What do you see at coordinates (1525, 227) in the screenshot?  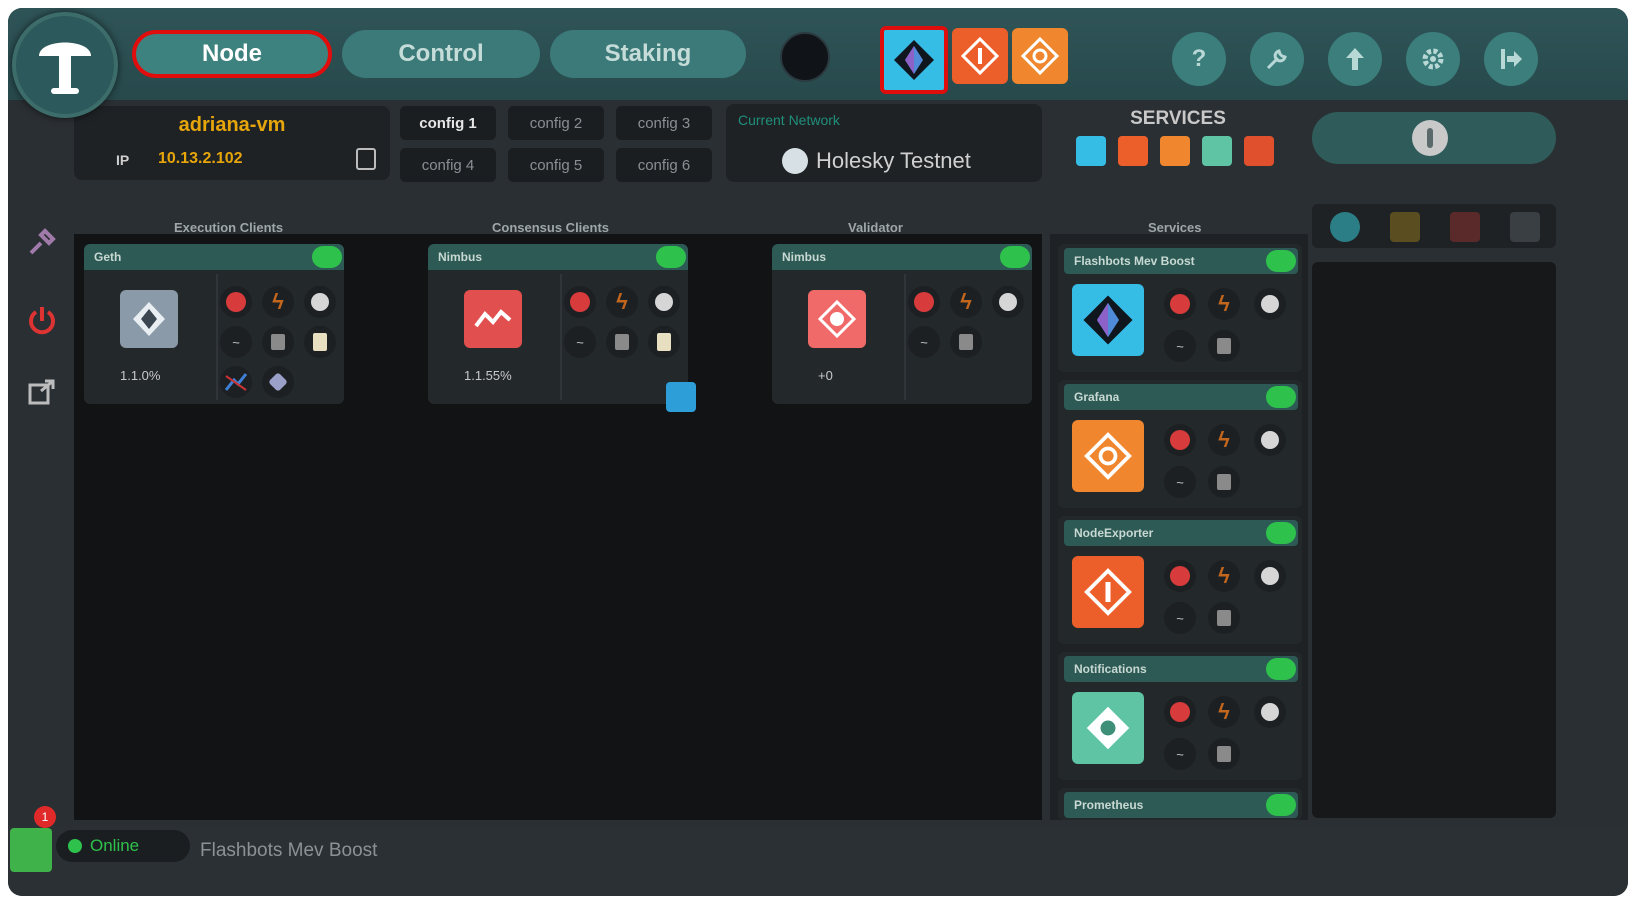 I see `extra-tab-icon` at bounding box center [1525, 227].